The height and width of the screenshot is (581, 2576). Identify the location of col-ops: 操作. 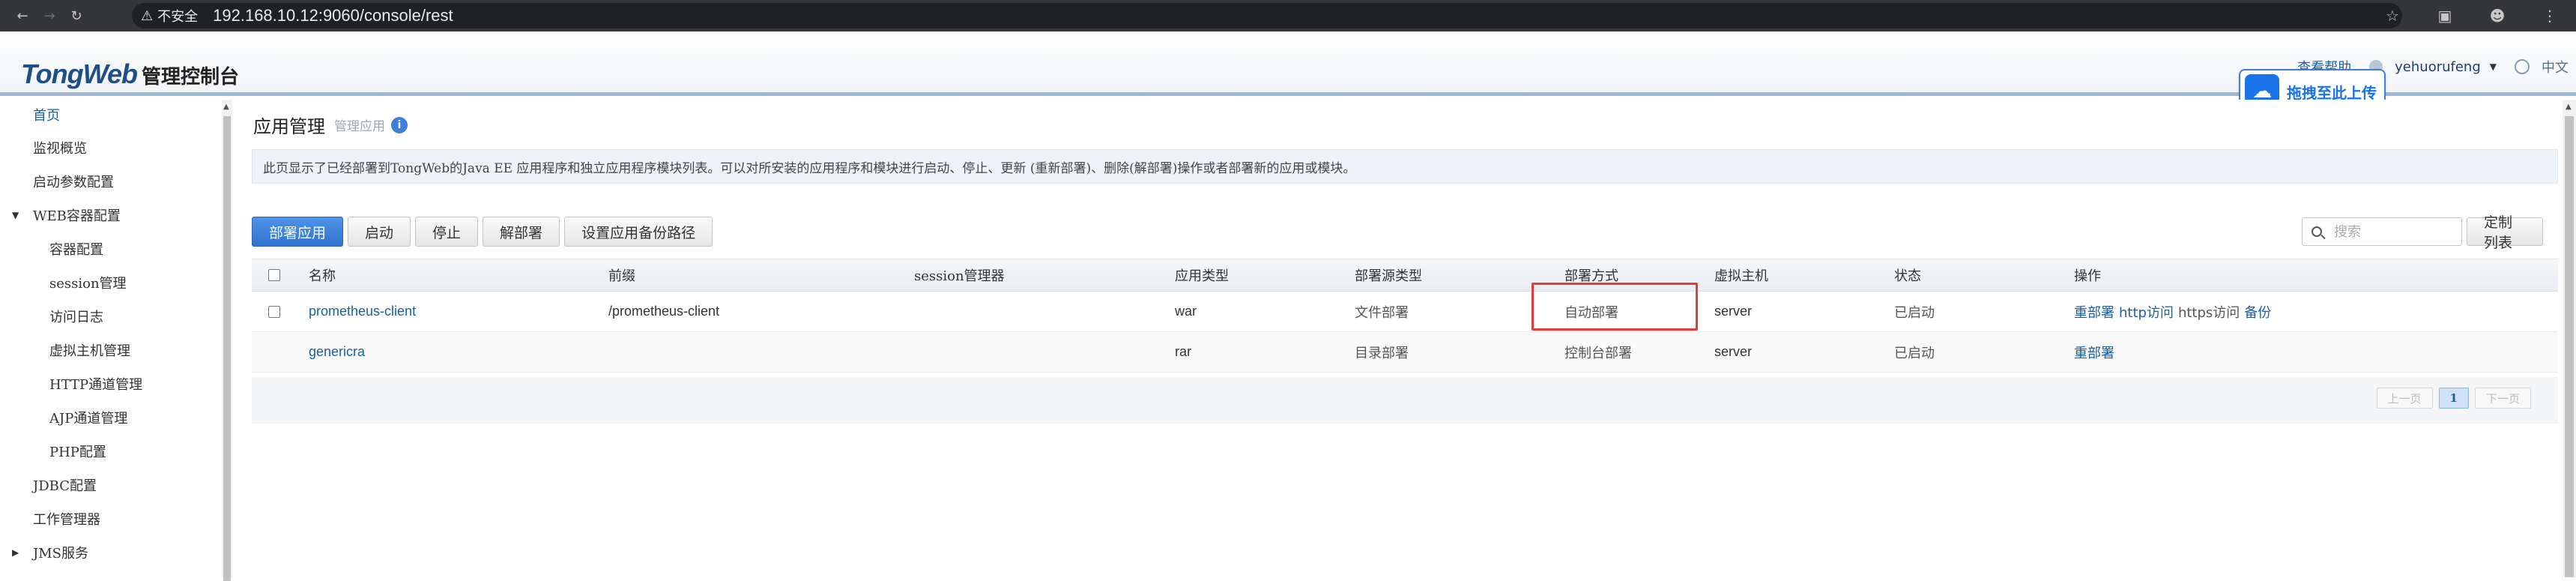
(2087, 276).